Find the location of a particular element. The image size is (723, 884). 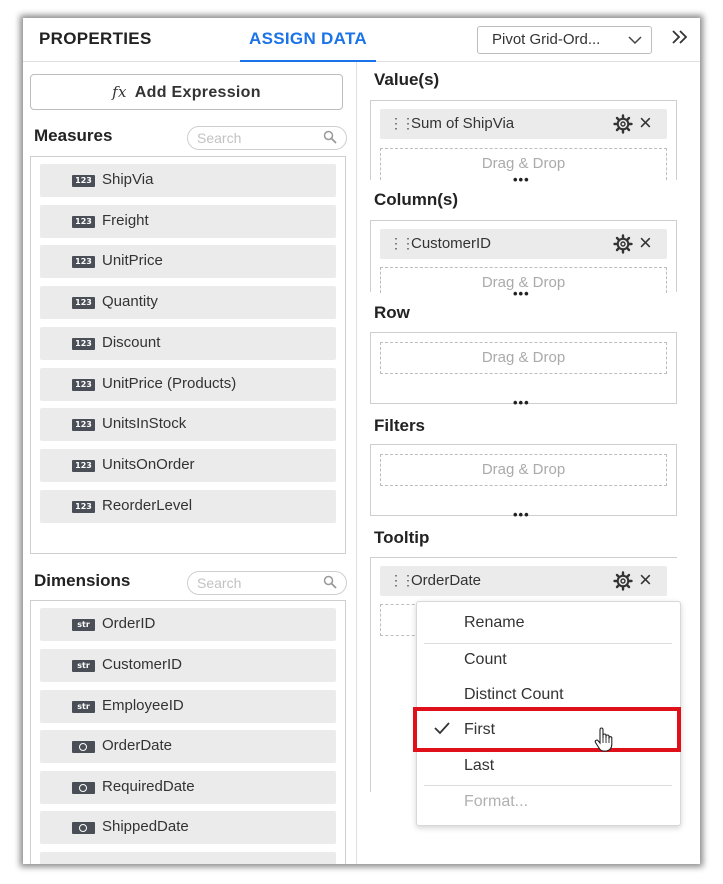

measures-title: Measures is located at coordinates (73, 135).